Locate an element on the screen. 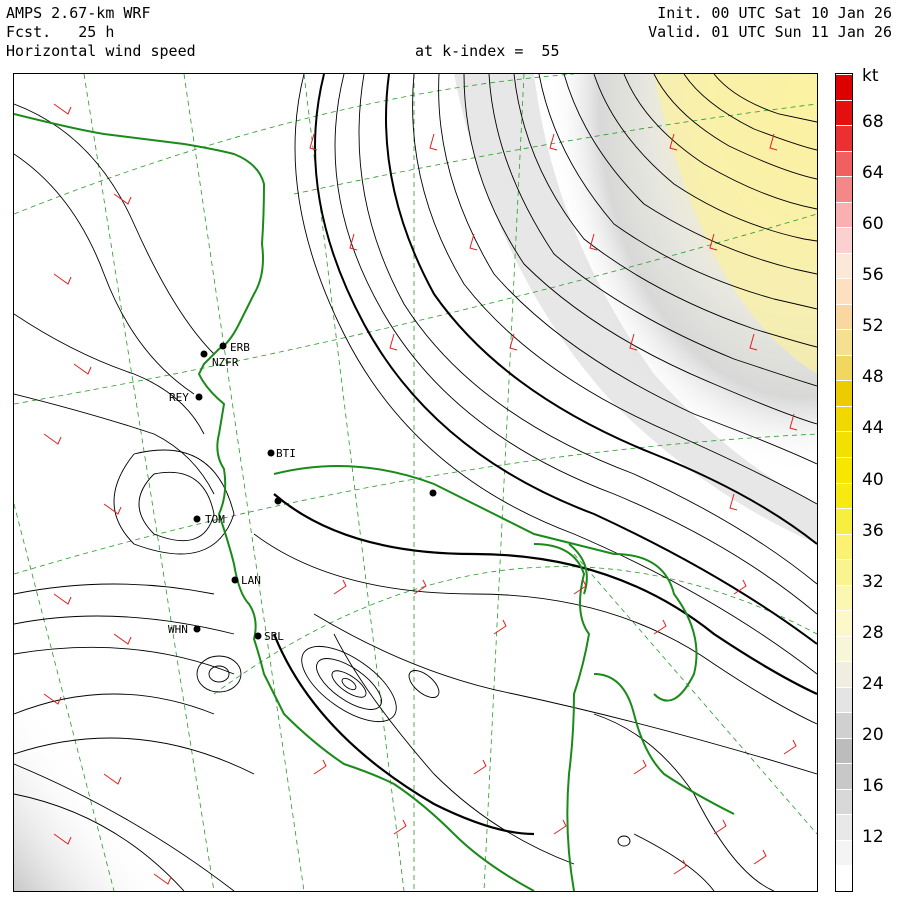 The width and height of the screenshot is (900, 900). colorbar-tick-label: 32 is located at coordinates (873, 581).